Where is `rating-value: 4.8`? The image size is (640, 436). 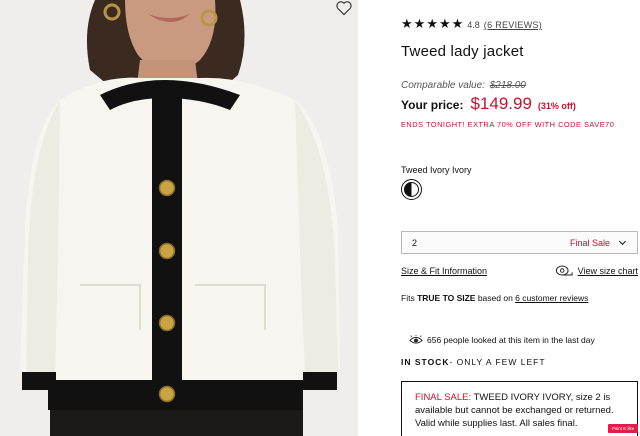 rating-value: 4.8 is located at coordinates (473, 25).